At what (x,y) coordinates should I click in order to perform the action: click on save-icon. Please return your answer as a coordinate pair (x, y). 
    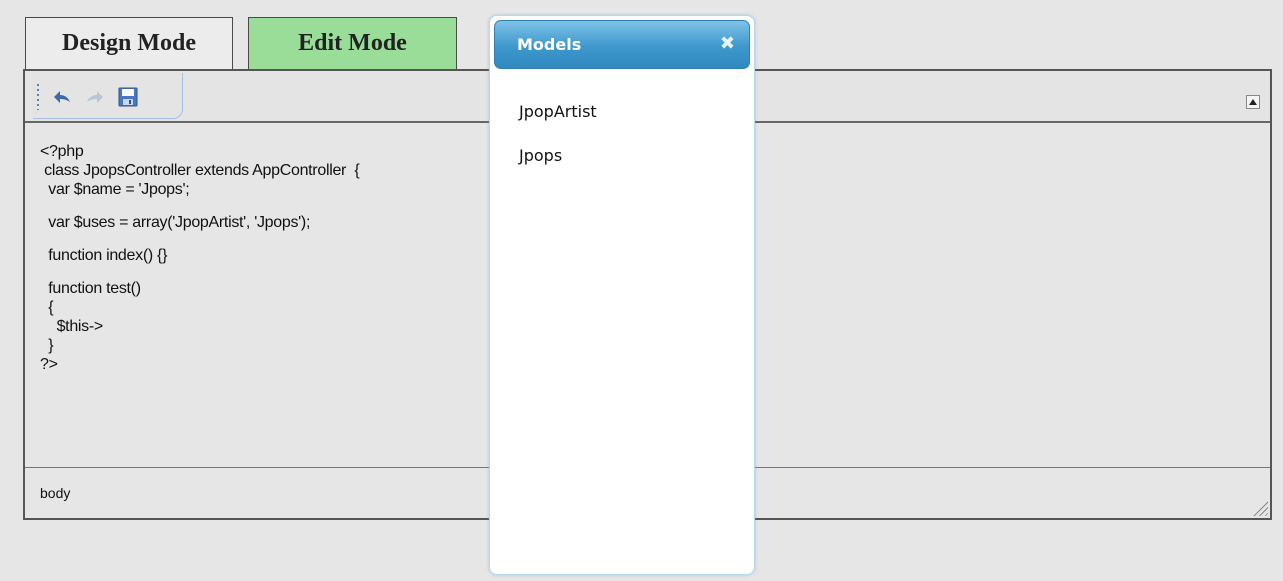
    Looking at the image, I should click on (128, 97).